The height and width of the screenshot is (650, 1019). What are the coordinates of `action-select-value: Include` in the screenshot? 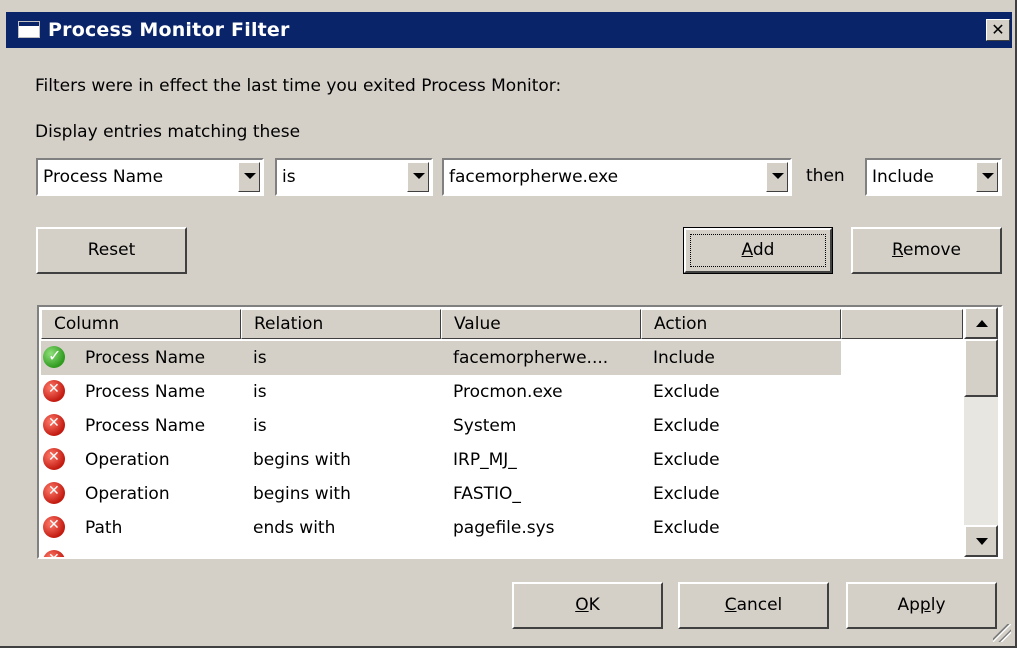 It's located at (903, 177).